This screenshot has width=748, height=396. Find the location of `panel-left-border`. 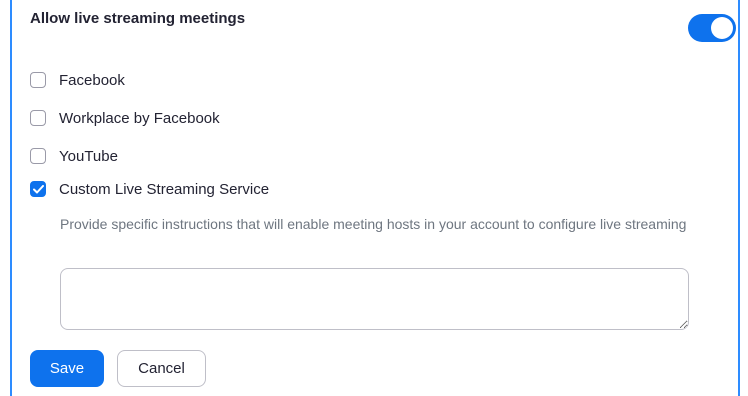

panel-left-border is located at coordinates (11, 198).